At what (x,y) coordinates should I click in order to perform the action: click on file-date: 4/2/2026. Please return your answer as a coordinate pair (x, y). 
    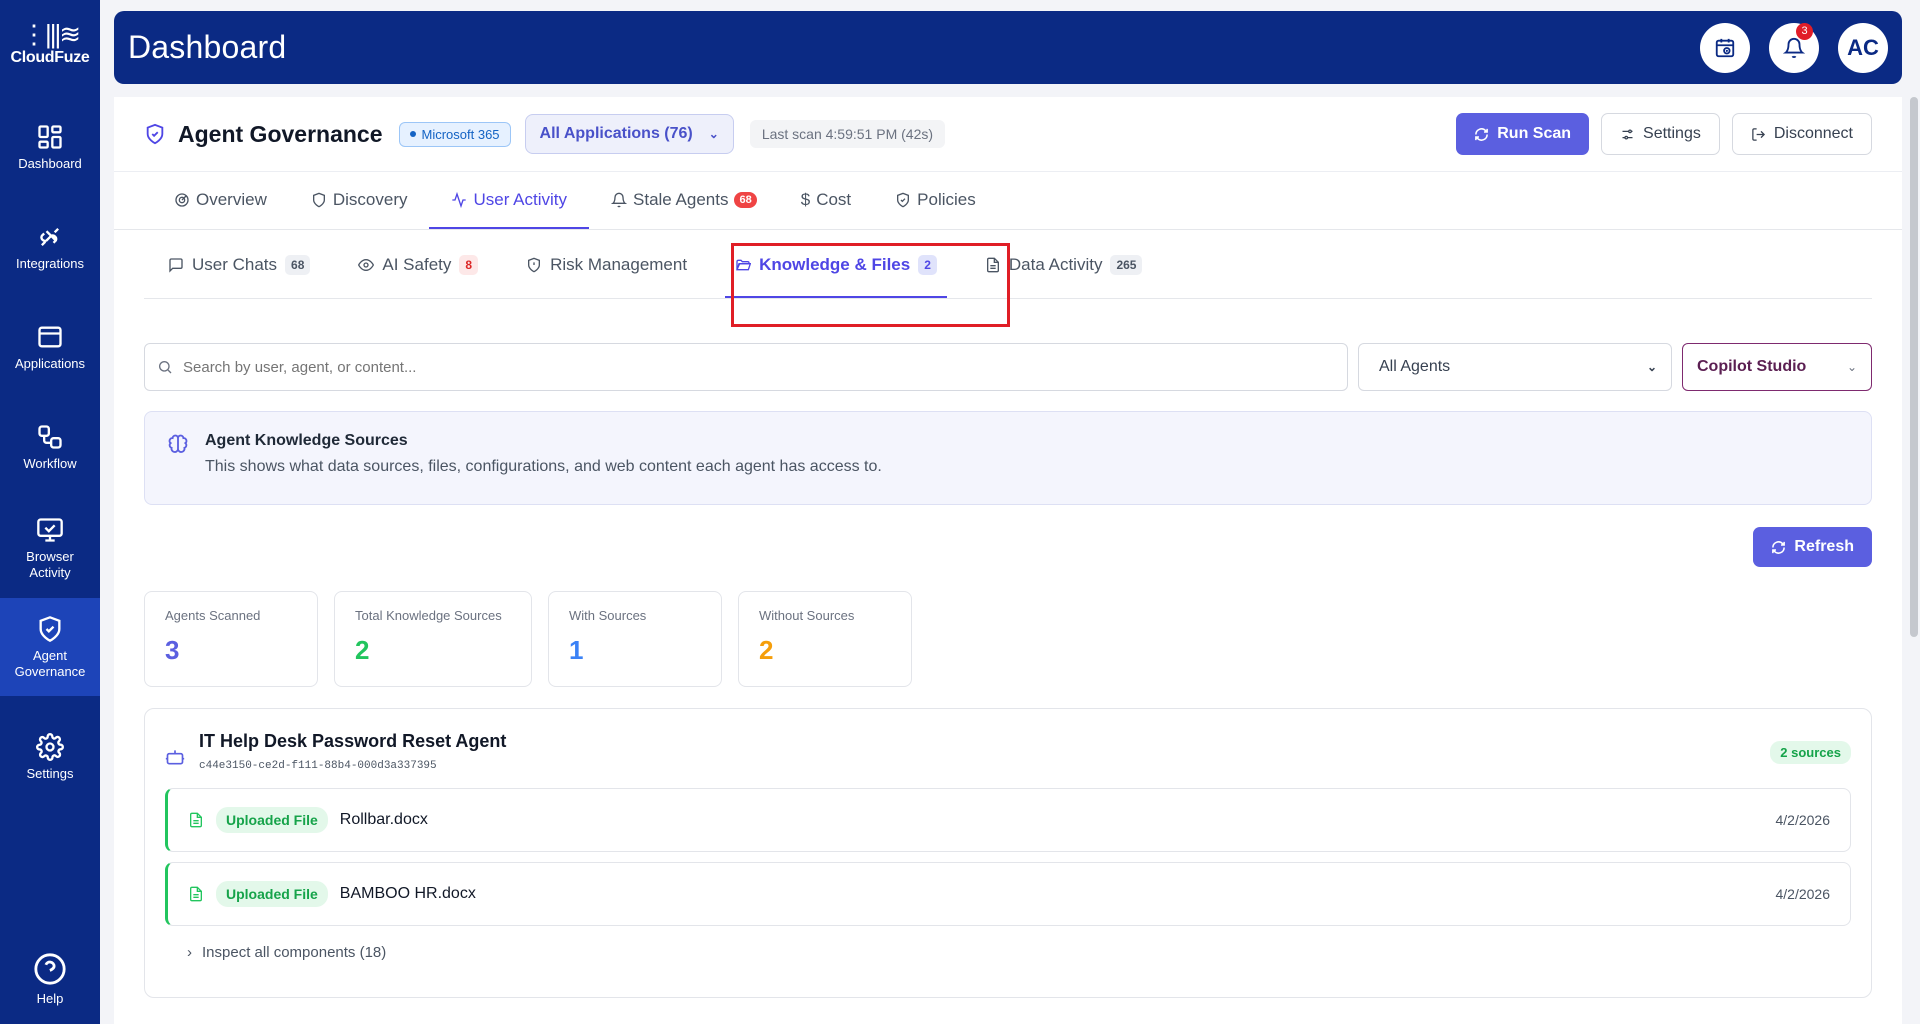
    Looking at the image, I should click on (1803, 894).